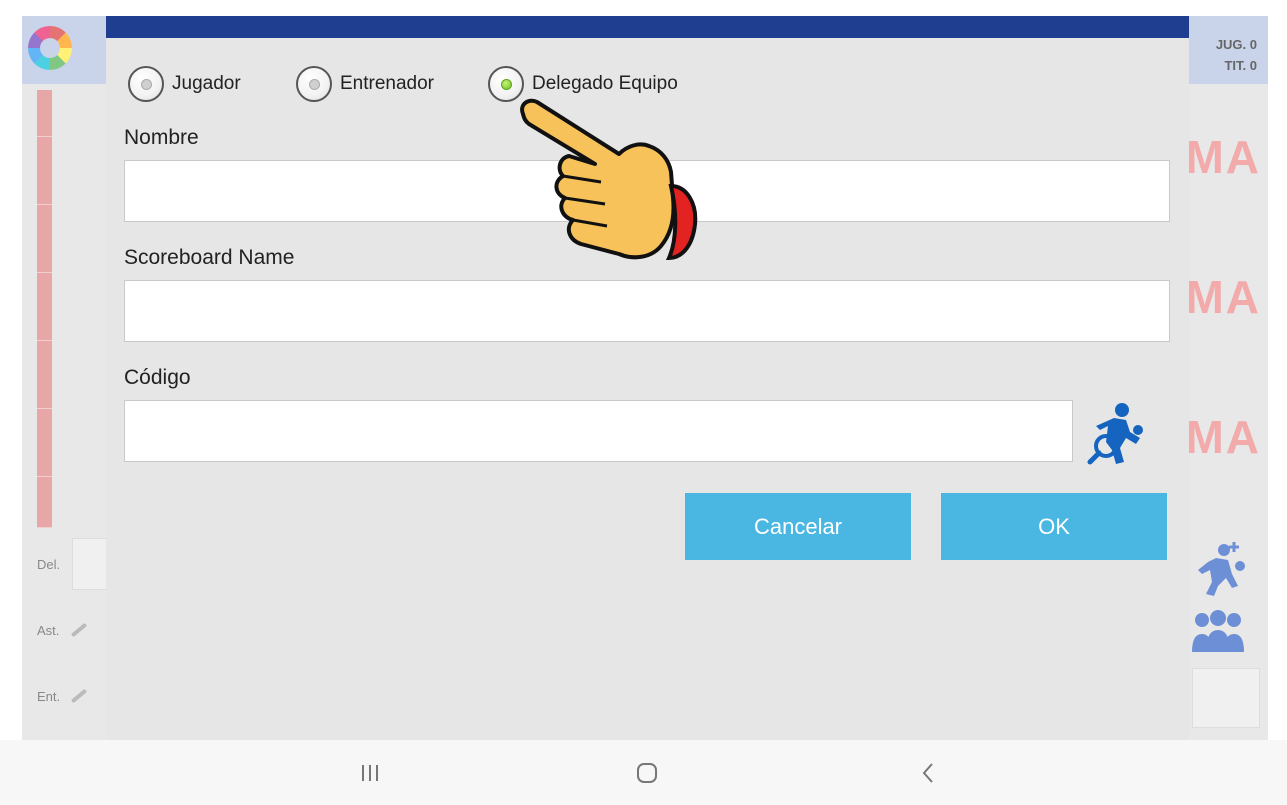 Image resolution: width=1287 pixels, height=805 pixels. I want to click on radio-dot-selected-icon, so click(506, 84).